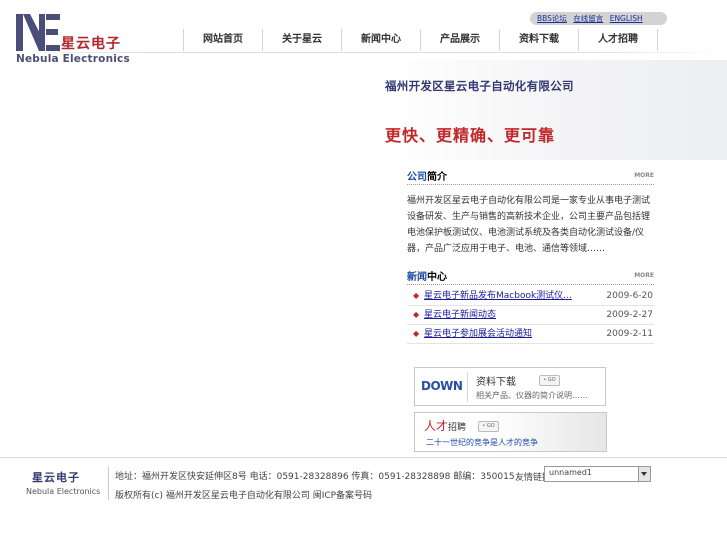 Image resolution: width=727 pixels, height=545 pixels. Describe the element at coordinates (539, 40) in the screenshot. I see `nav-item-downloads: 资料下载` at that location.